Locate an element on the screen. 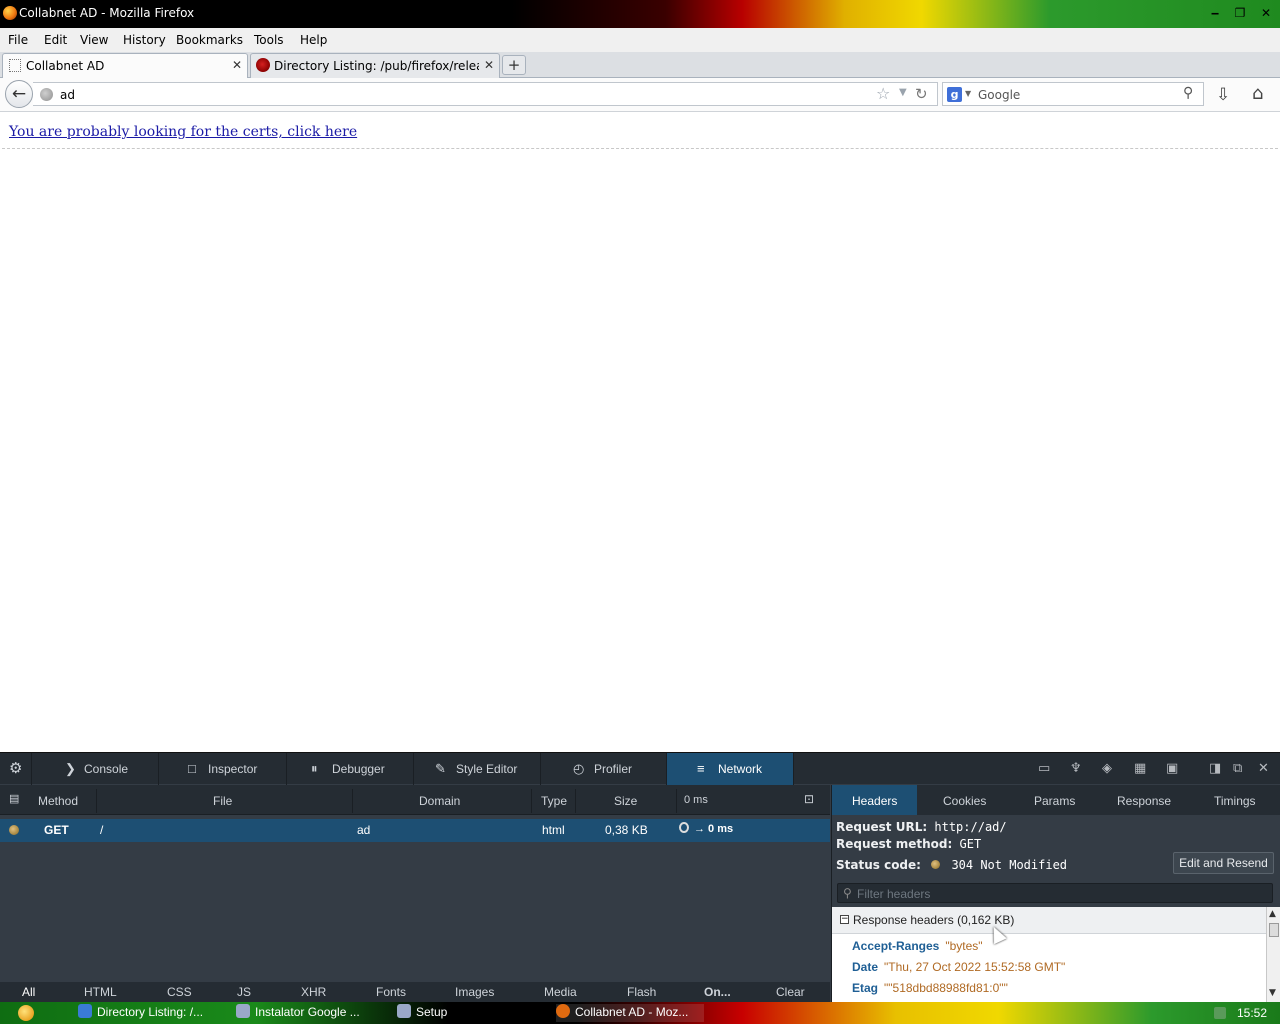 The height and width of the screenshot is (1024, 1280). menu-file: File is located at coordinates (18, 40).